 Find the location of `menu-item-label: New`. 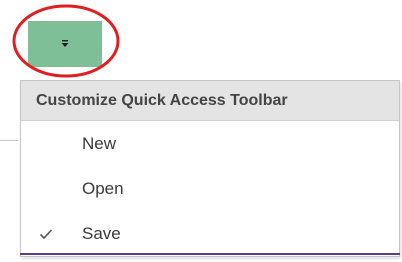

menu-item-label: New is located at coordinates (99, 143).